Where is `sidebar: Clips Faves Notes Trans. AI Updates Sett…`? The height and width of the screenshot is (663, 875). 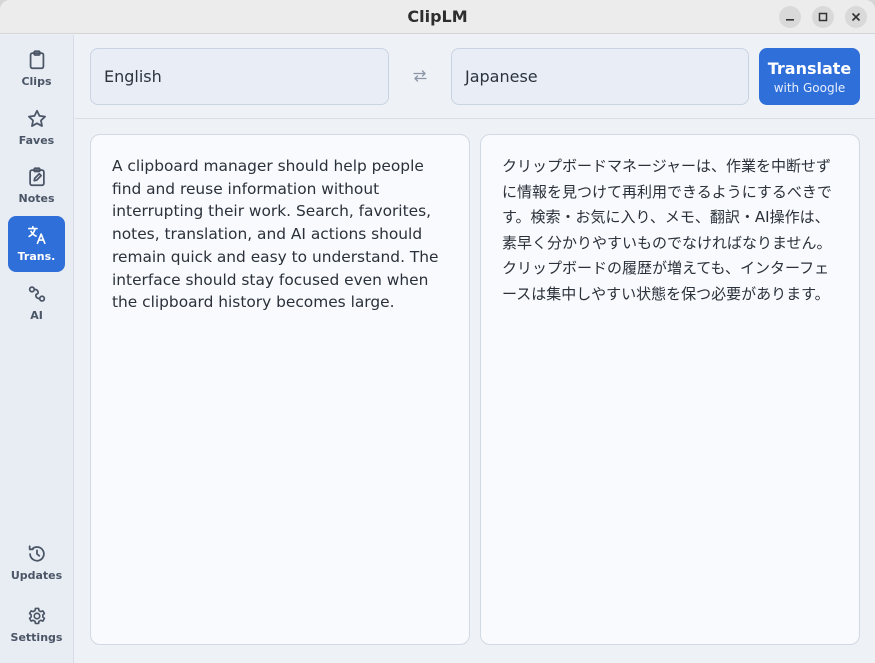
sidebar: Clips Faves Notes Trans. AI Updates Sett… is located at coordinates (37, 349).